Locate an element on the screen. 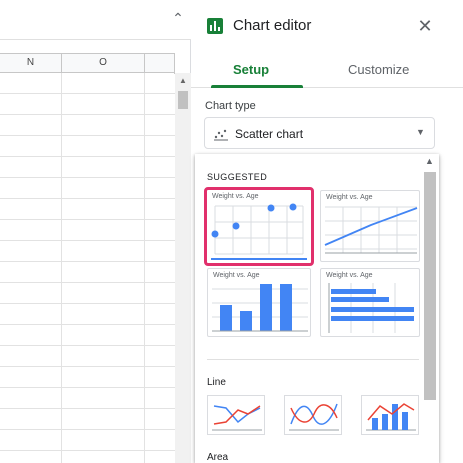 The image size is (463, 463). chart-icon is located at coordinates (215, 26).